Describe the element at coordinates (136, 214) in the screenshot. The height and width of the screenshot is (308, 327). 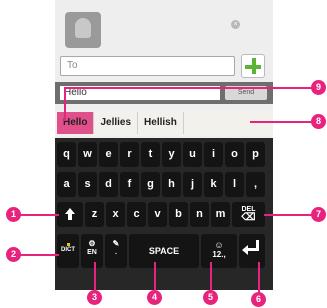
I see `key-c: c` at that location.